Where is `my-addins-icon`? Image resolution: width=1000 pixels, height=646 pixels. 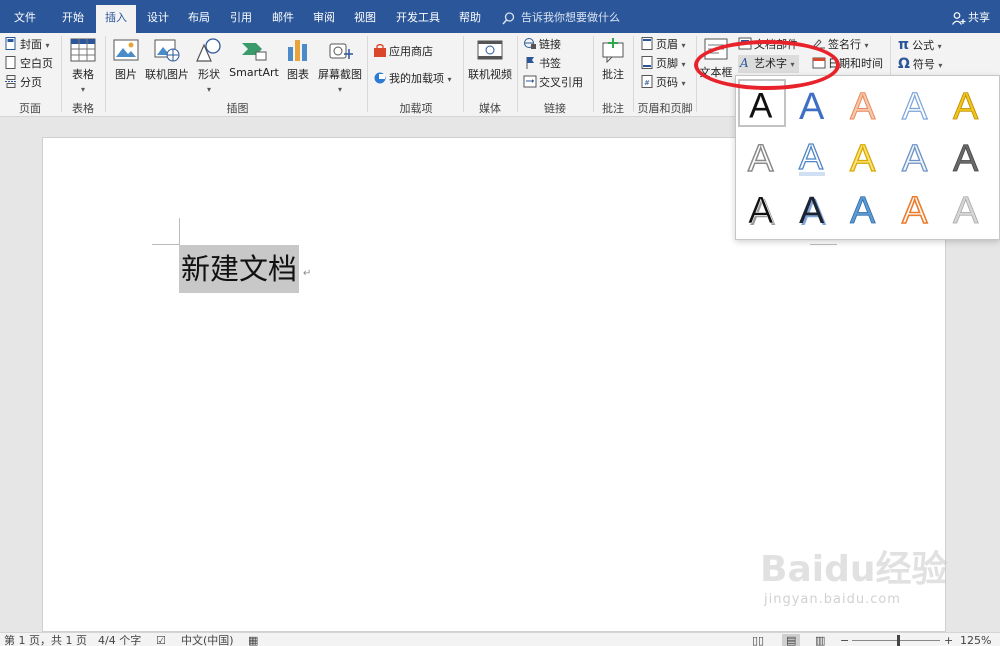 my-addins-icon is located at coordinates (380, 78).